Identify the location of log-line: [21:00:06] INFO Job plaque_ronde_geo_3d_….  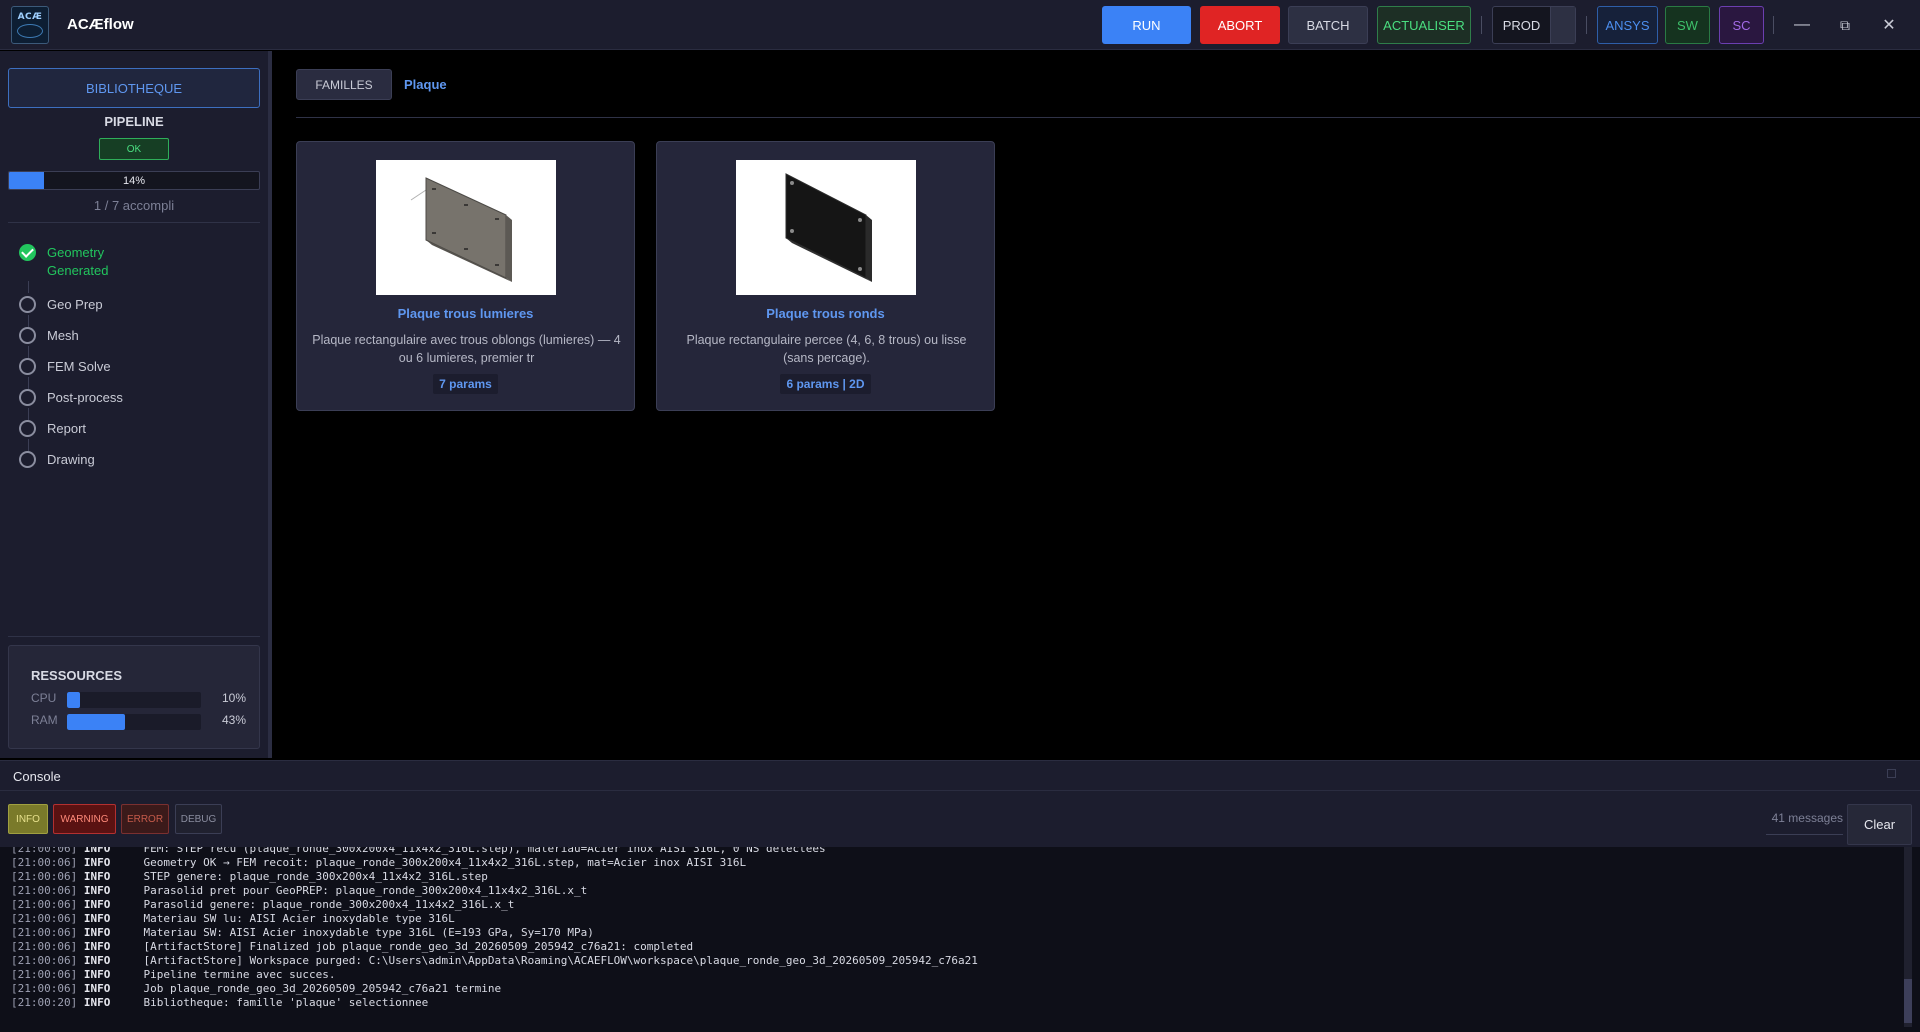
(494, 989).